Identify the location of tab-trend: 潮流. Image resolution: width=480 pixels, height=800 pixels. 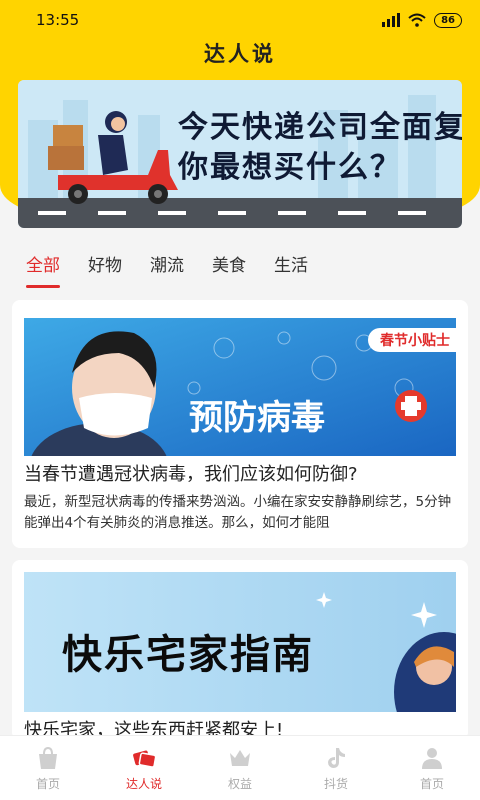
(167, 263).